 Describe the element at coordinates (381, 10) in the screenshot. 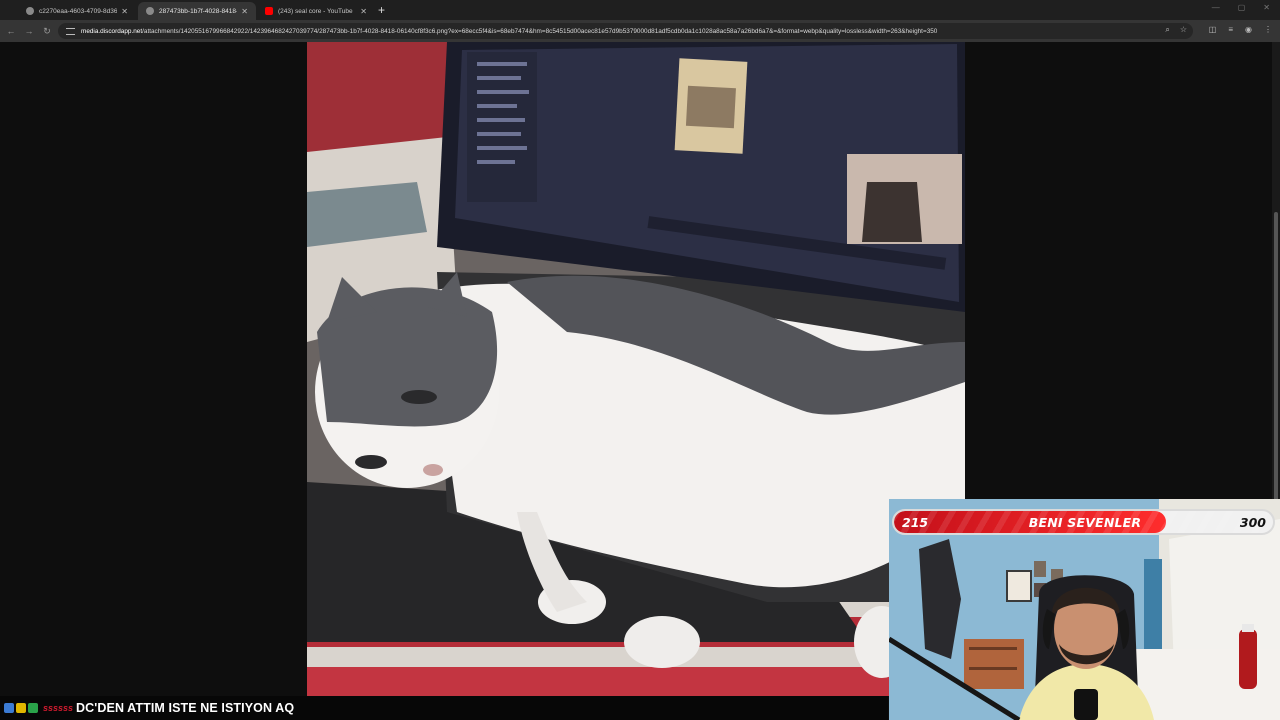

I see `new-tab-button: +` at that location.